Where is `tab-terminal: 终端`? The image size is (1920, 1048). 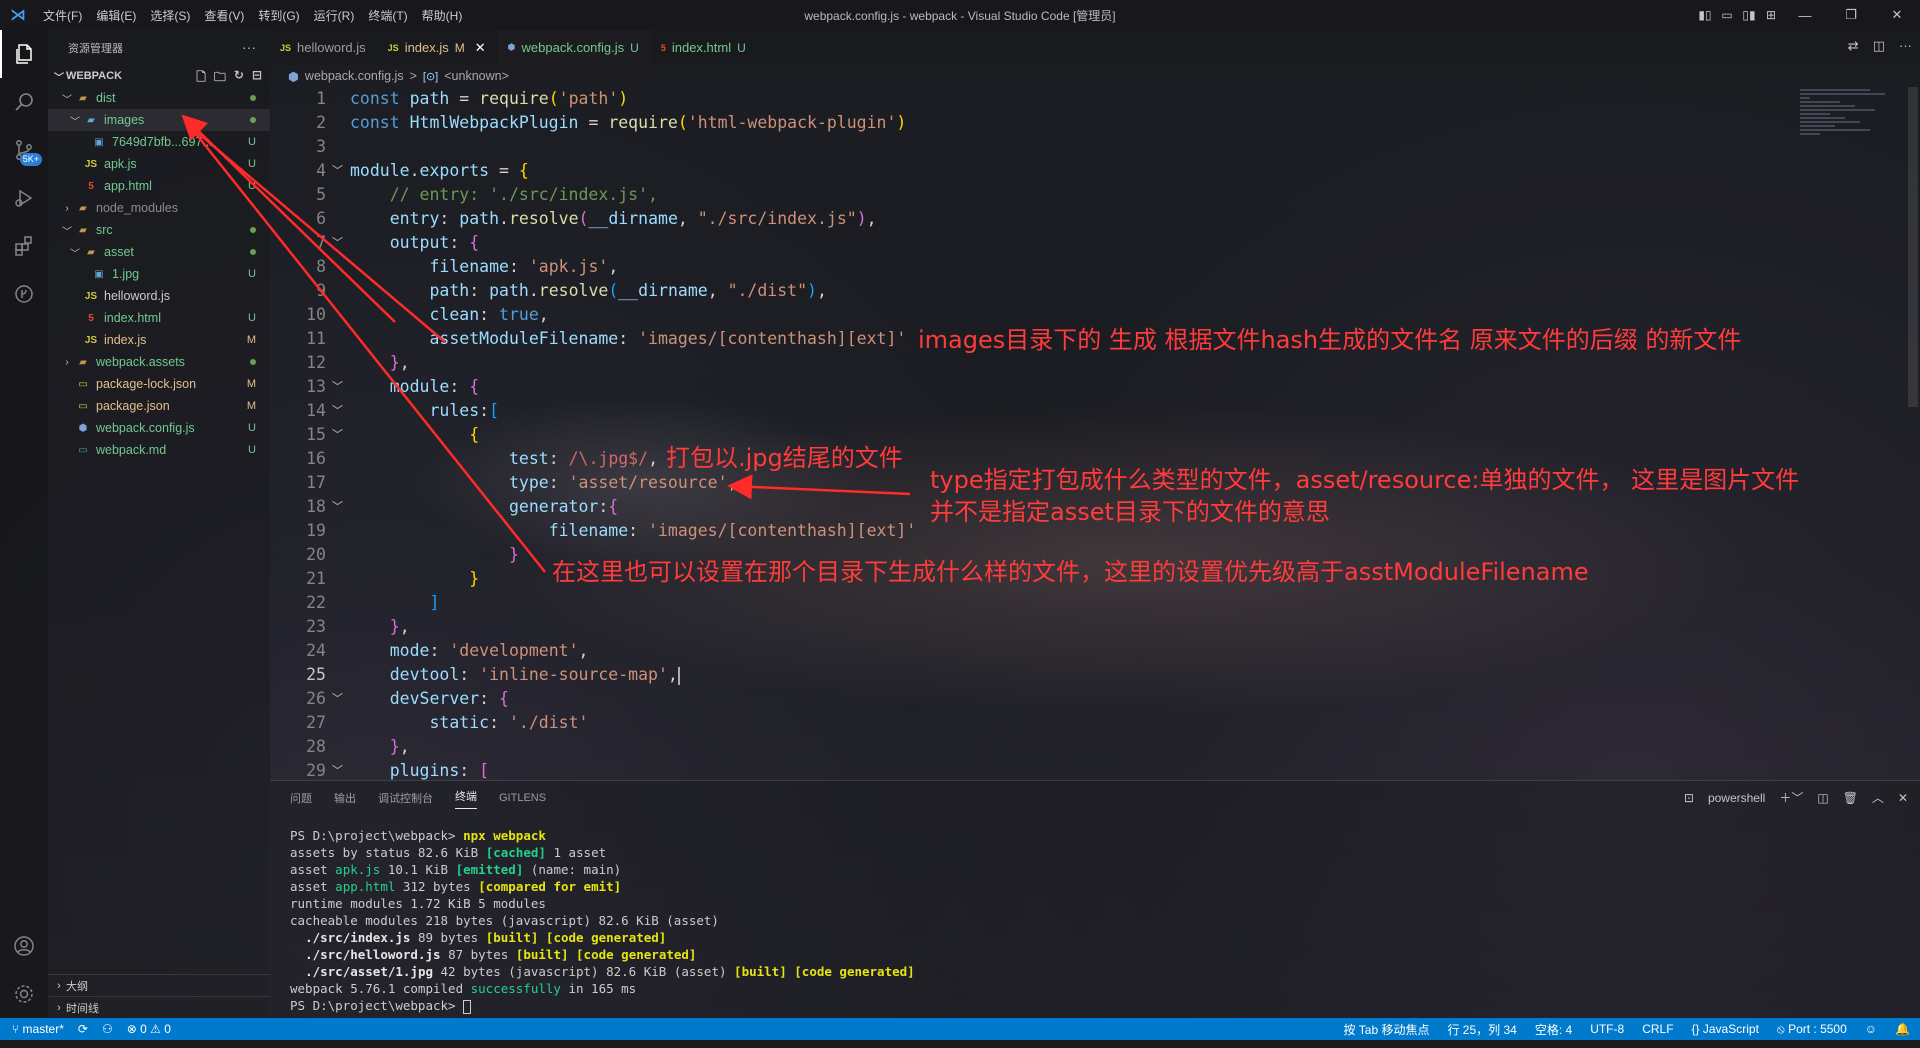
tab-terminal: 终端 is located at coordinates (466, 798).